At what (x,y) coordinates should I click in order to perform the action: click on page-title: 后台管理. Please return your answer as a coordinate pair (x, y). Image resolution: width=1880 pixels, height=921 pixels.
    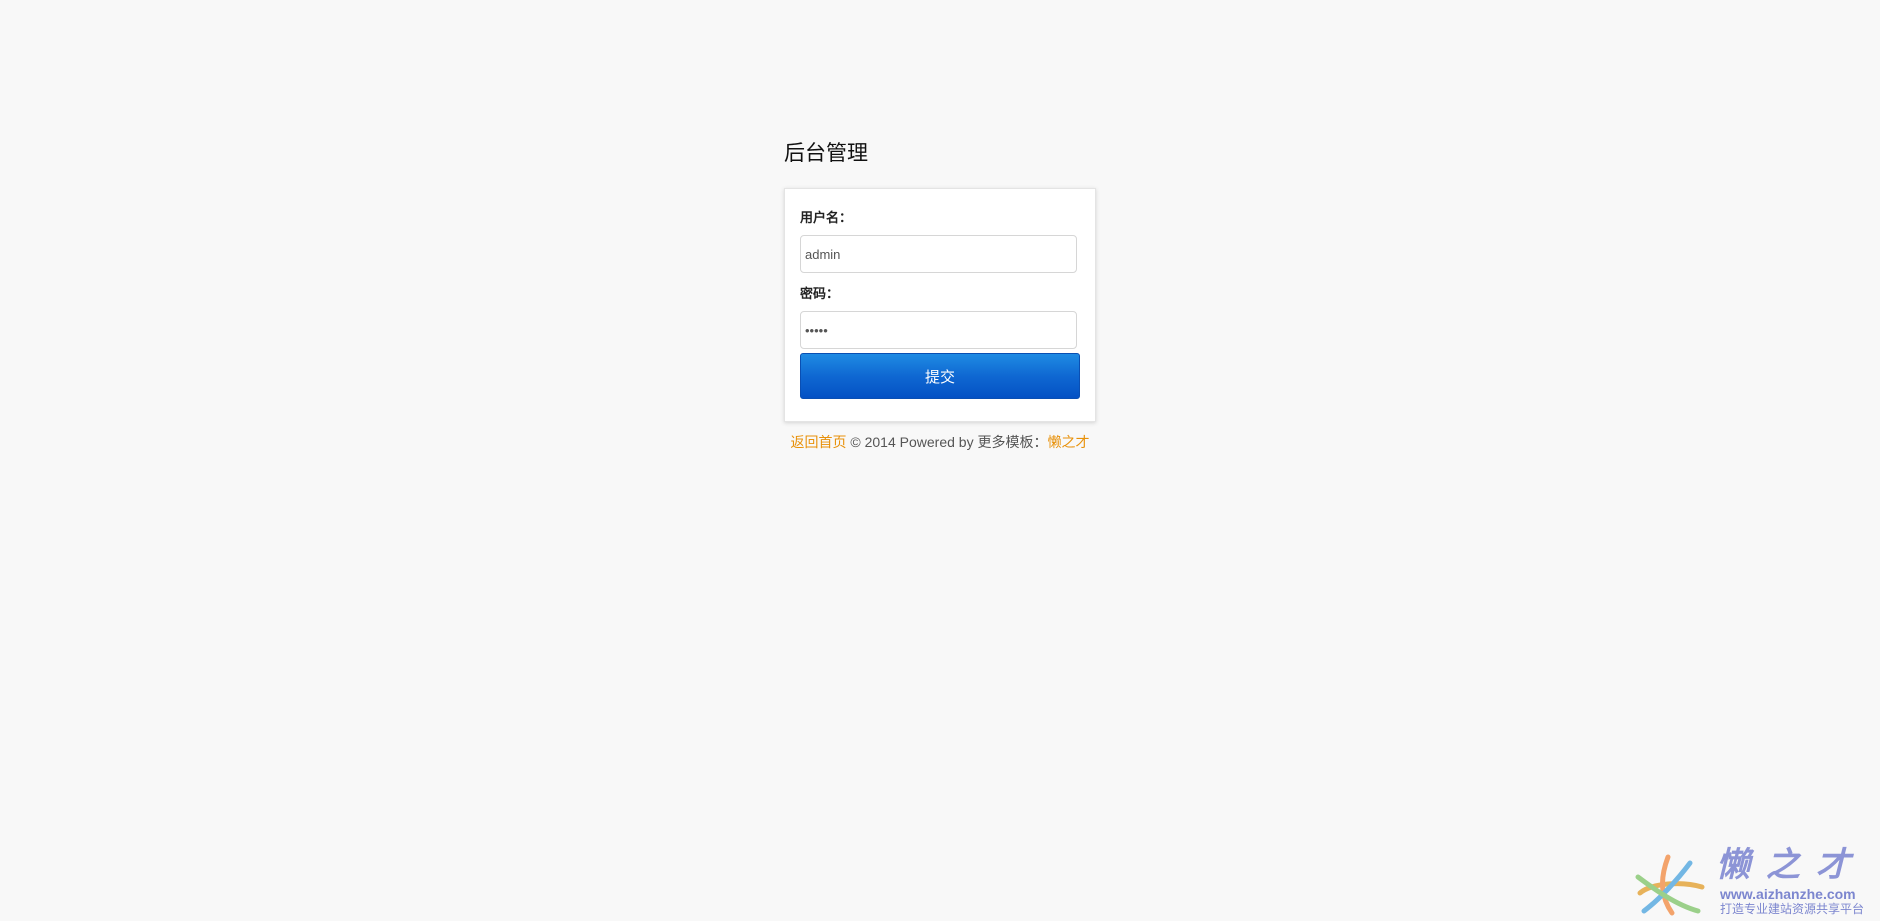
    Looking at the image, I should click on (826, 153).